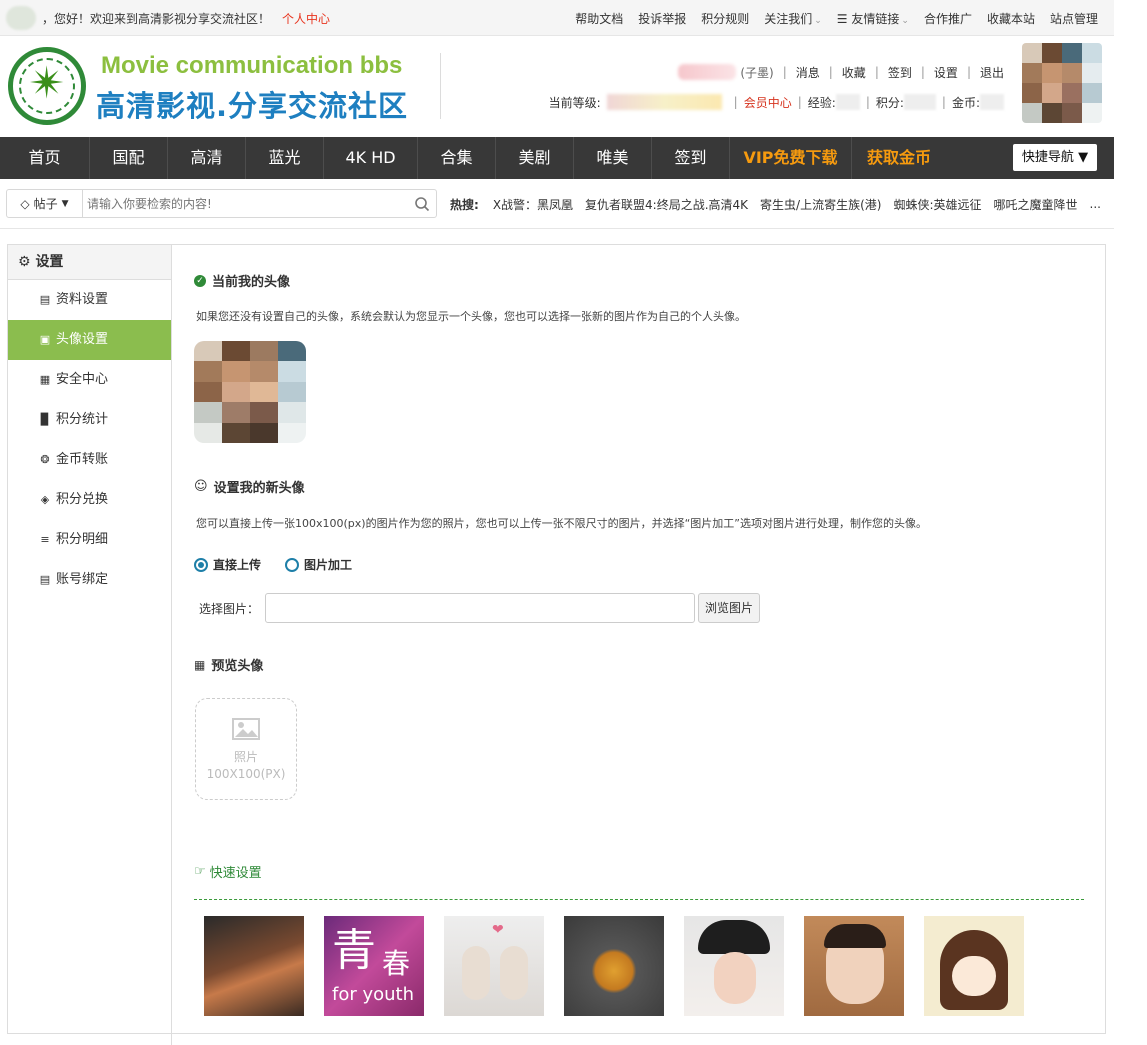 The image size is (1147, 1045). What do you see at coordinates (768, 102) in the screenshot?
I see `vip-center-link: 会员中心` at bounding box center [768, 102].